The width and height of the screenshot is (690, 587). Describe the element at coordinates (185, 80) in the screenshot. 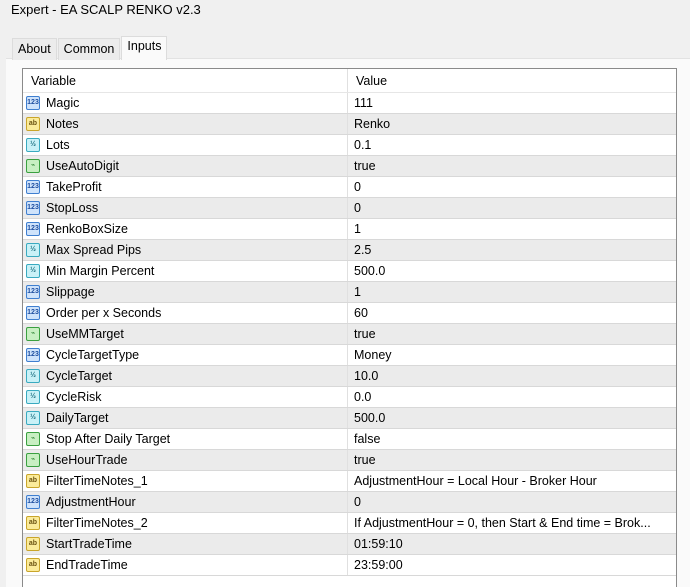

I see `column-header-variable: Variable` at that location.